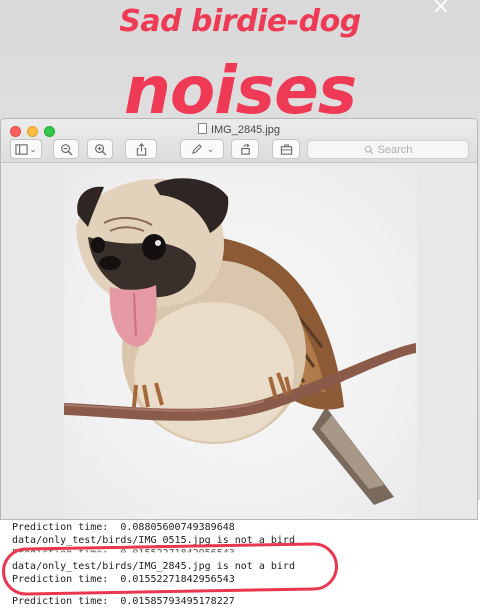  I want to click on toolbox-icon, so click(286, 149).